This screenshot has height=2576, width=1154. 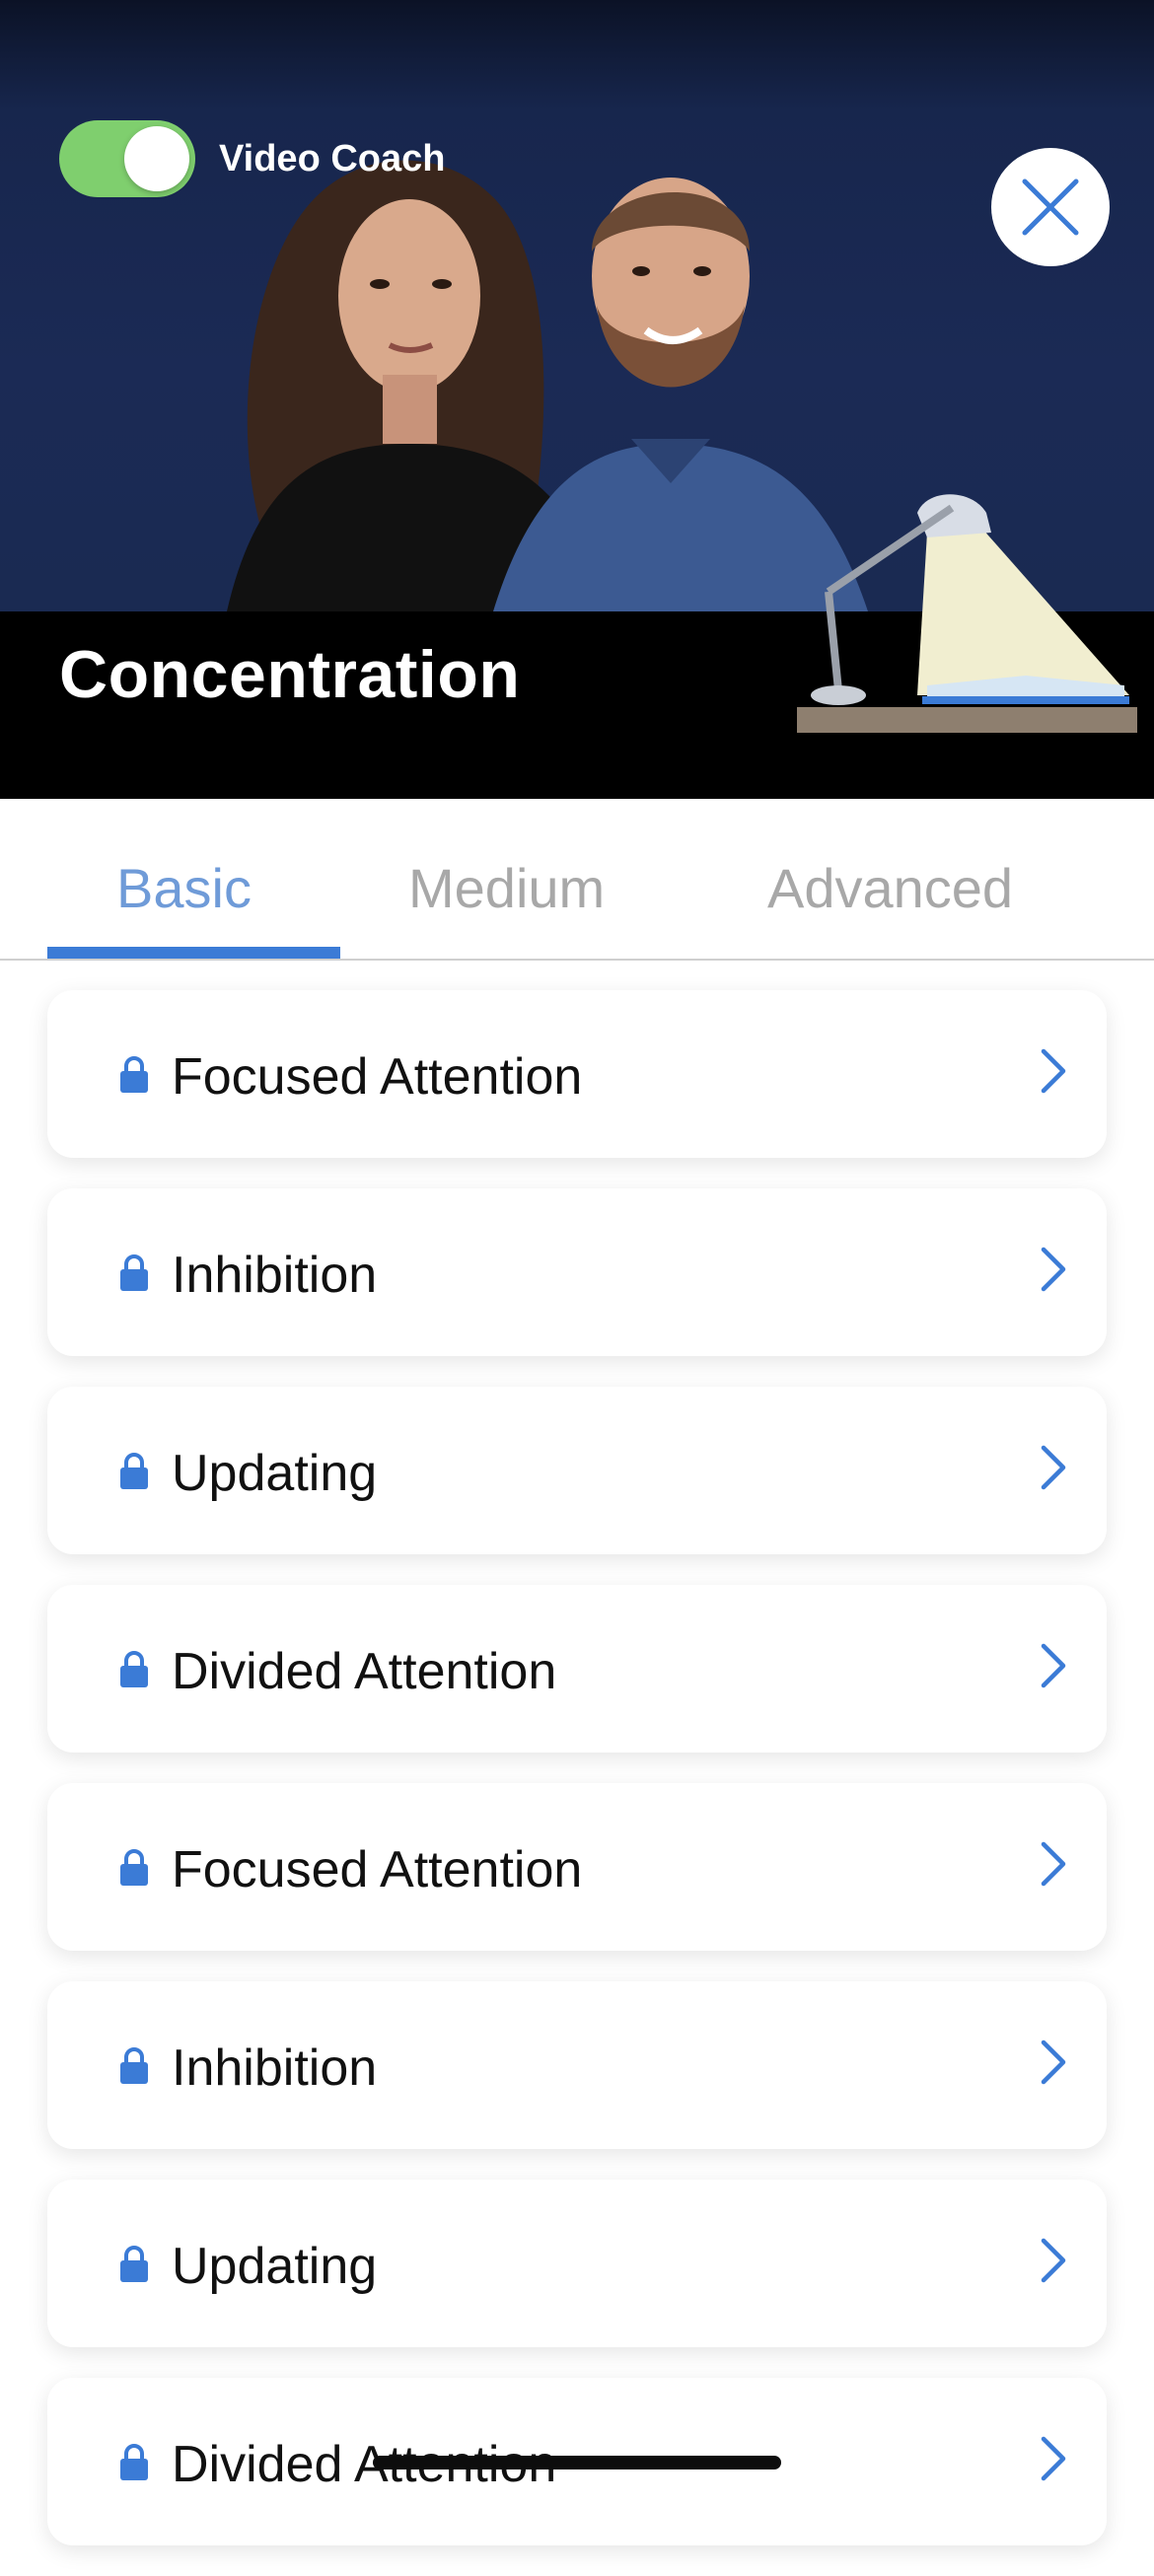 I want to click on close-button, so click(x=1051, y=207).